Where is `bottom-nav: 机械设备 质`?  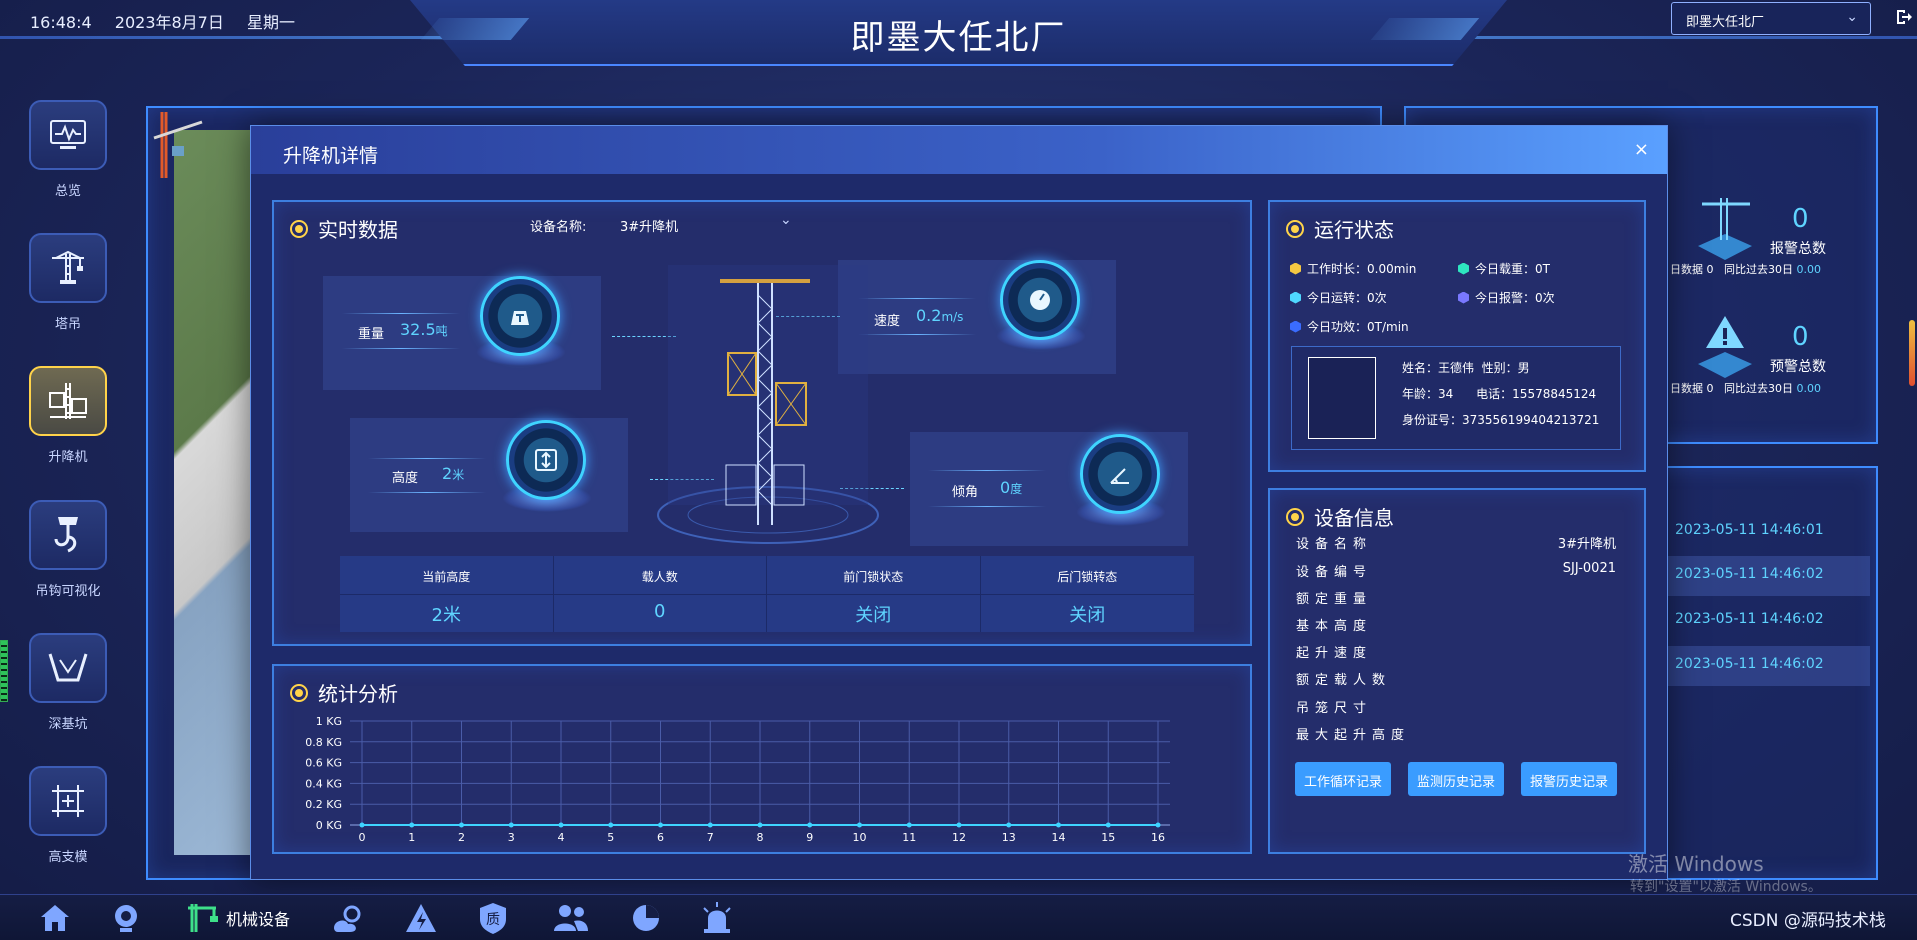 bottom-nav: 机械设备 质 is located at coordinates (958, 917).